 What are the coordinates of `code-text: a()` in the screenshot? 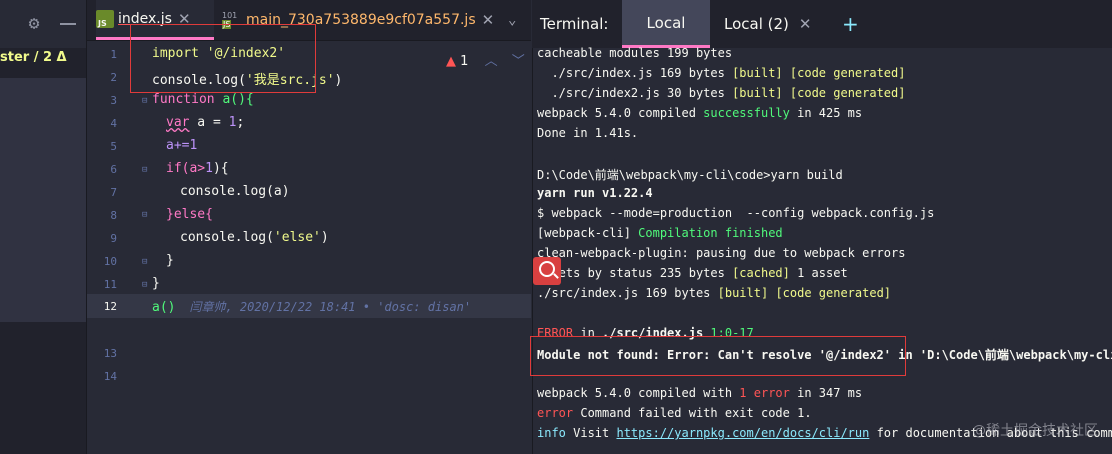 It's located at (164, 307).